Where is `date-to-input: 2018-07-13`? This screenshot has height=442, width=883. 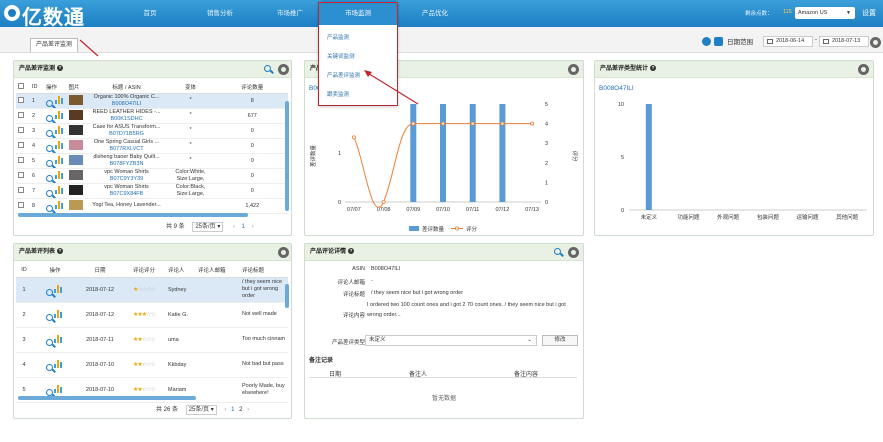
date-to-input: 2018-07-13 is located at coordinates (844, 41).